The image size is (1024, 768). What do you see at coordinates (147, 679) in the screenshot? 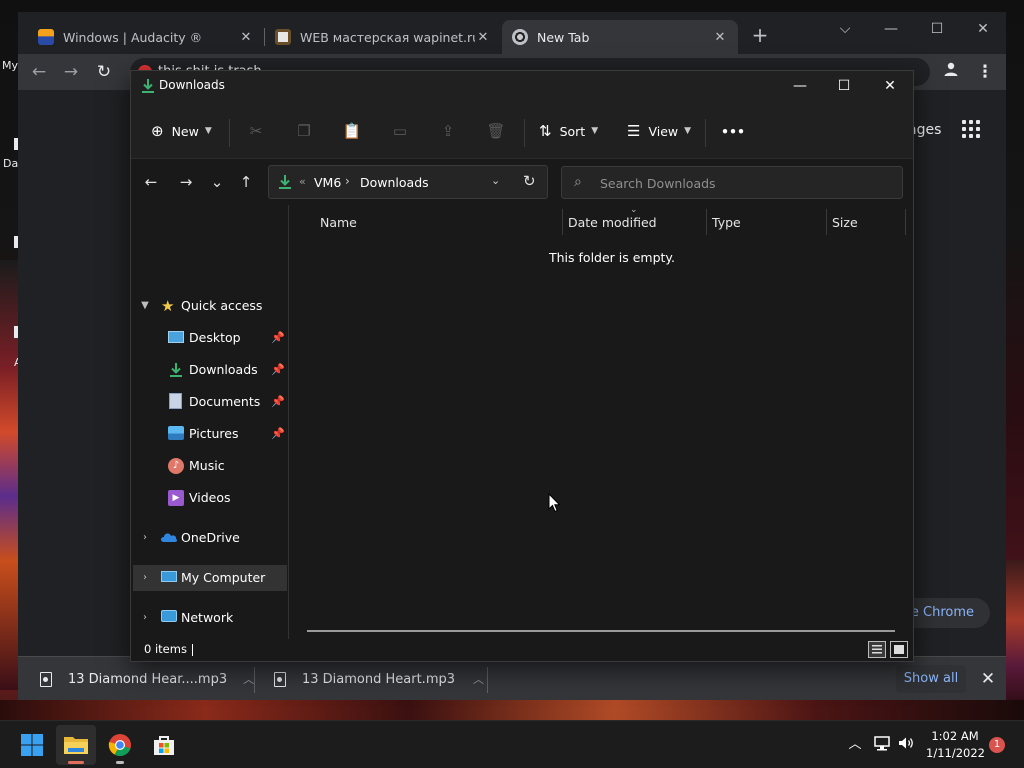
I see `download-item: 13 Diamond Hear....mp3 ︿` at bounding box center [147, 679].